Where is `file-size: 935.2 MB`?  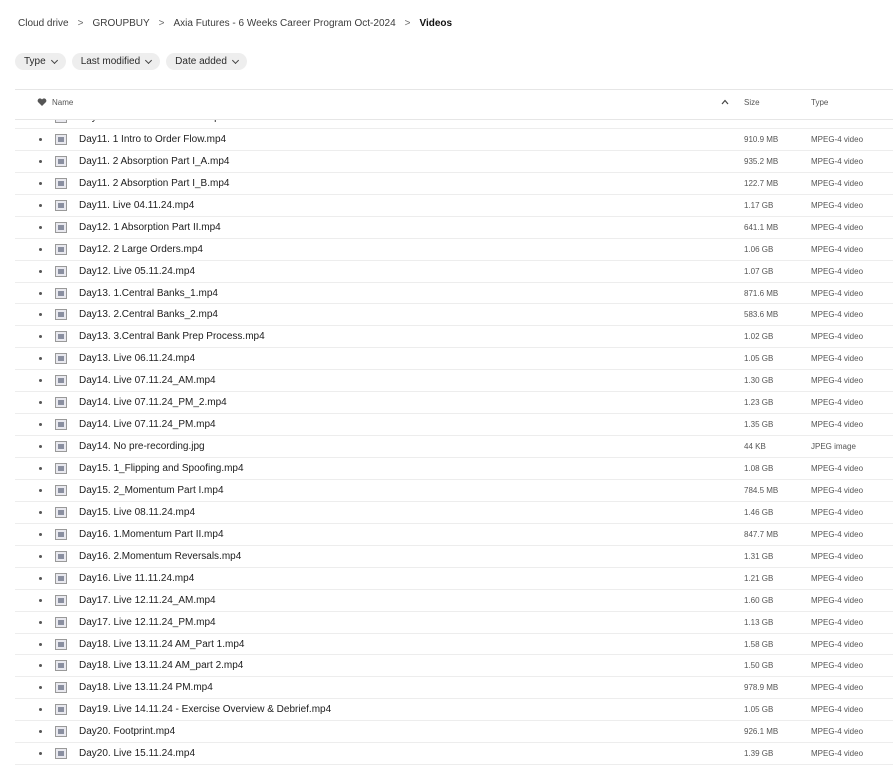
file-size: 935.2 MB is located at coordinates (761, 161).